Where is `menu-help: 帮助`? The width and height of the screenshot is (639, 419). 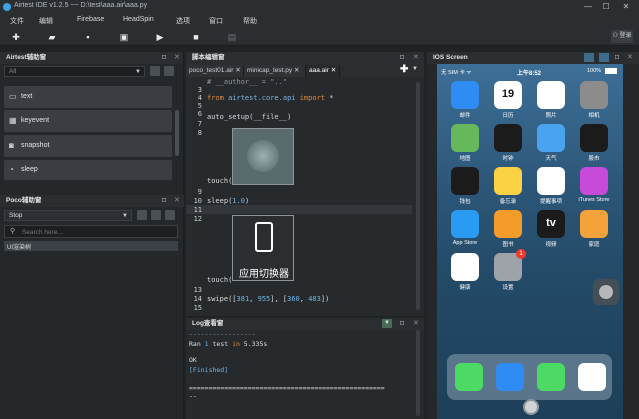 menu-help: 帮助 is located at coordinates (250, 21).